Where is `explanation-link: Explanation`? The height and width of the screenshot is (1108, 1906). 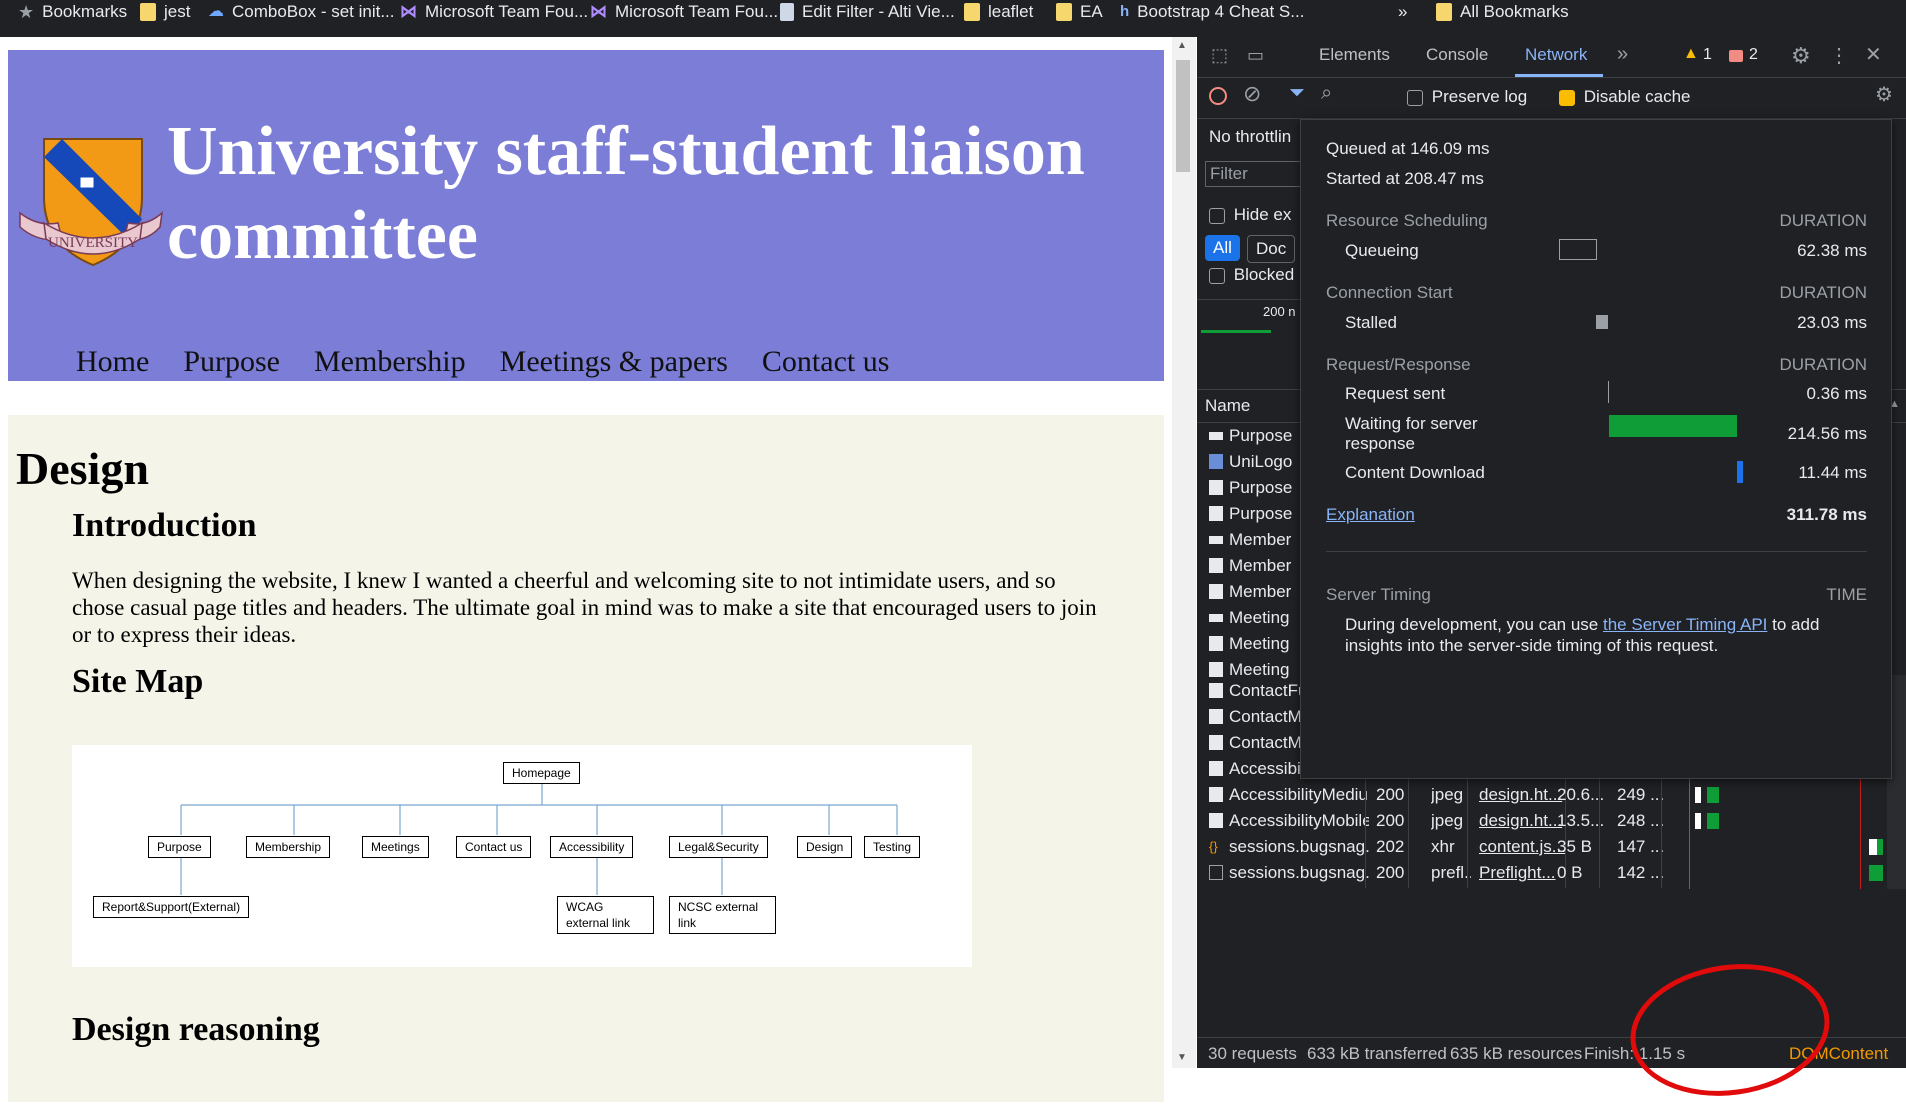
explanation-link: Explanation is located at coordinates (1370, 515).